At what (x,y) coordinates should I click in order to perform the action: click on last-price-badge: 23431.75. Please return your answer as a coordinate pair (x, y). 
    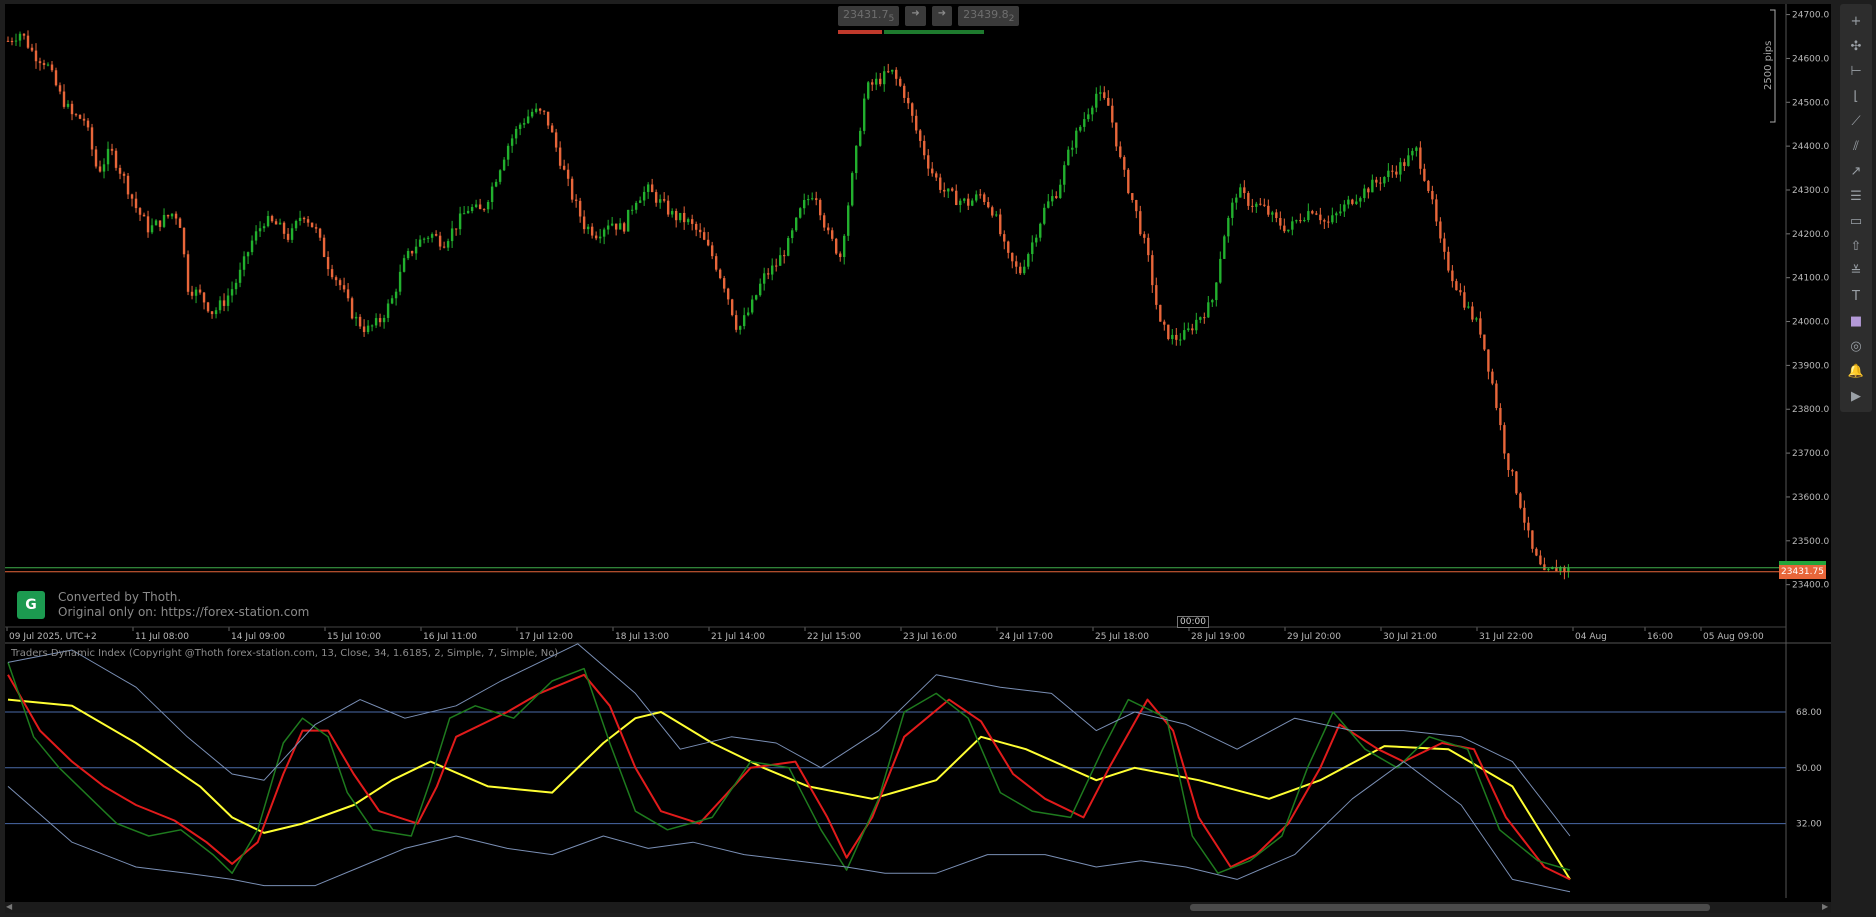
    Looking at the image, I should click on (1802, 571).